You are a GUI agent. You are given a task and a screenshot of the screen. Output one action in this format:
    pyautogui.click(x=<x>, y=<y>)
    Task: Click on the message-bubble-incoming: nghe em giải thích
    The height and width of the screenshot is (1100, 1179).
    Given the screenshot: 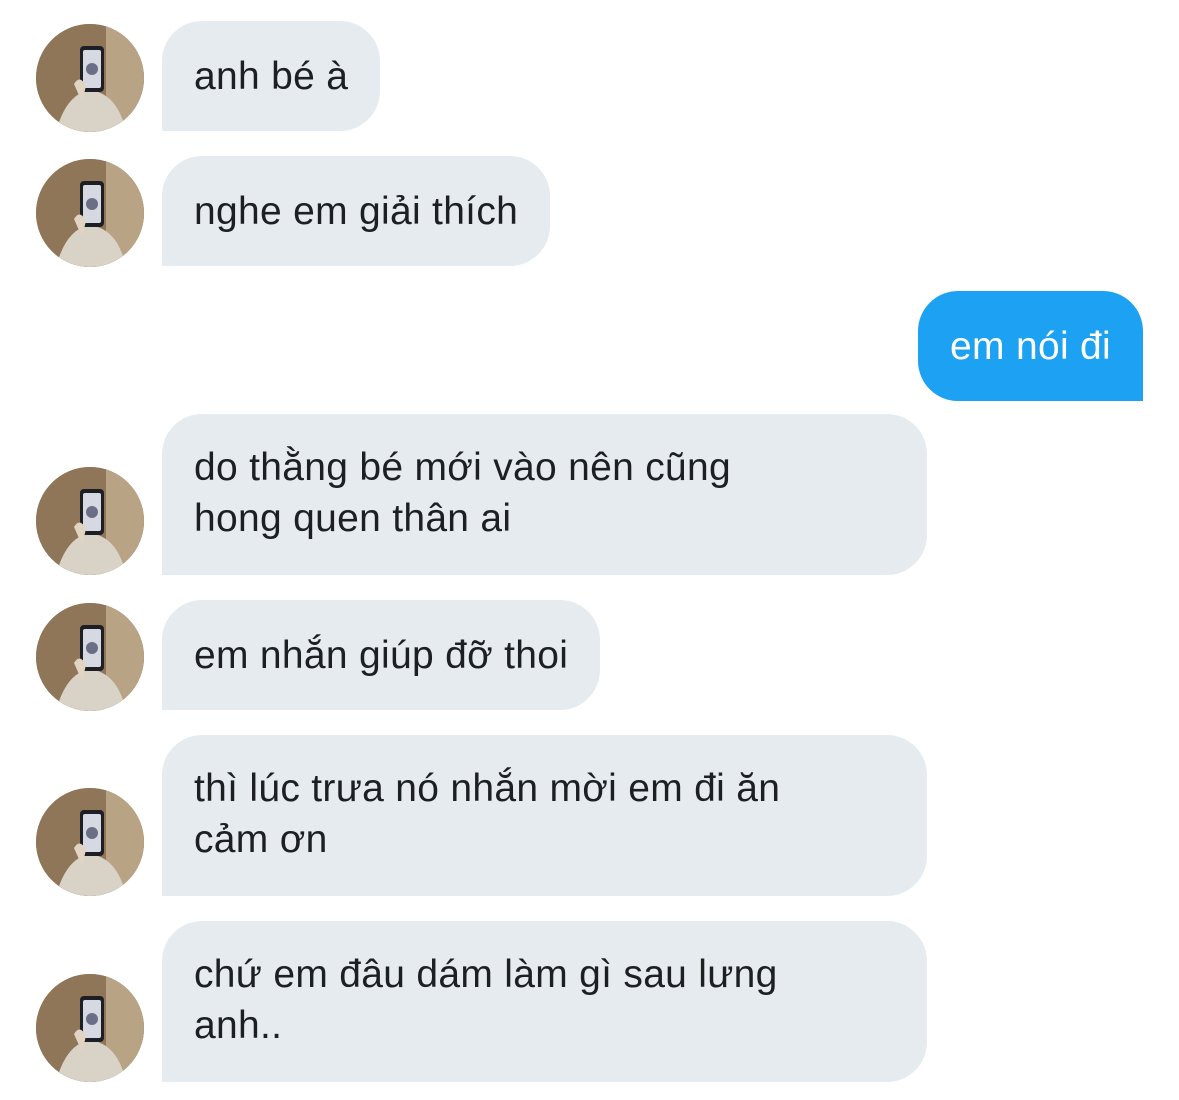 What is the action you would take?
    pyautogui.click(x=356, y=211)
    